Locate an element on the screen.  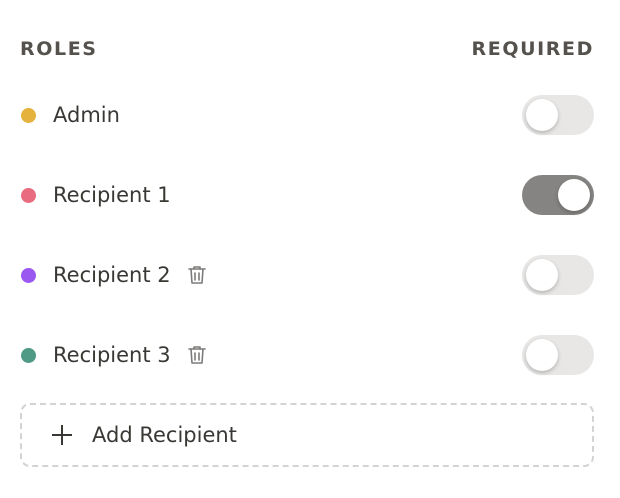
required-toggle-admin is located at coordinates (558, 115).